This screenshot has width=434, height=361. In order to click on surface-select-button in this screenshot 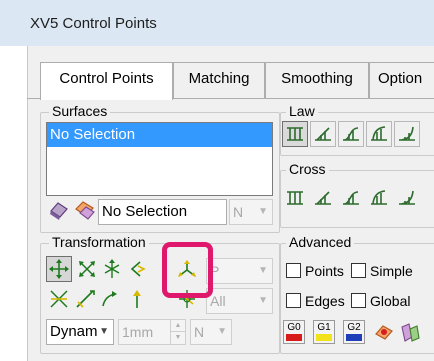, I will do `click(59, 210)`.